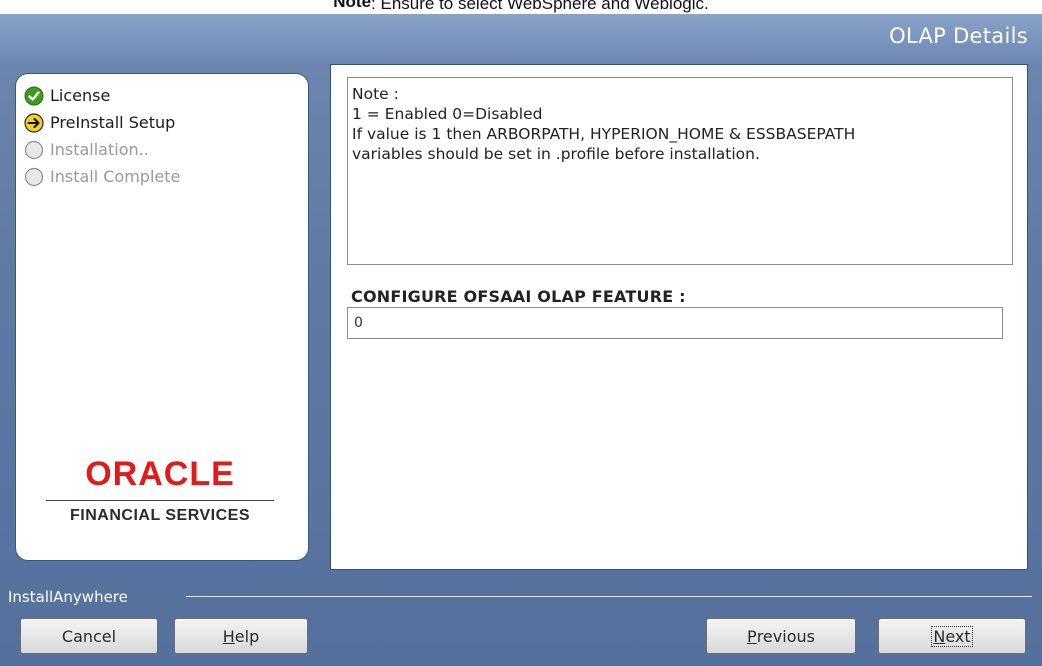 The width and height of the screenshot is (1042, 666). I want to click on previous-mnemonic: P, so click(752, 636).